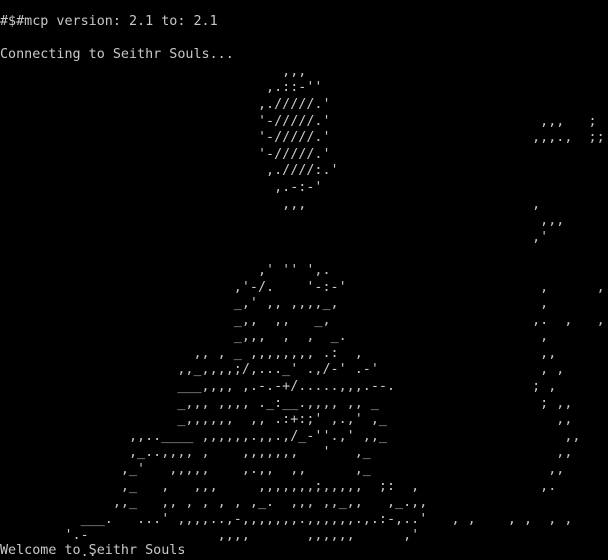 This screenshot has height=560, width=608. What do you see at coordinates (109, 21) in the screenshot?
I see `mcp-version-line: #$#mcp version: 2.1 to: 2.1` at bounding box center [109, 21].